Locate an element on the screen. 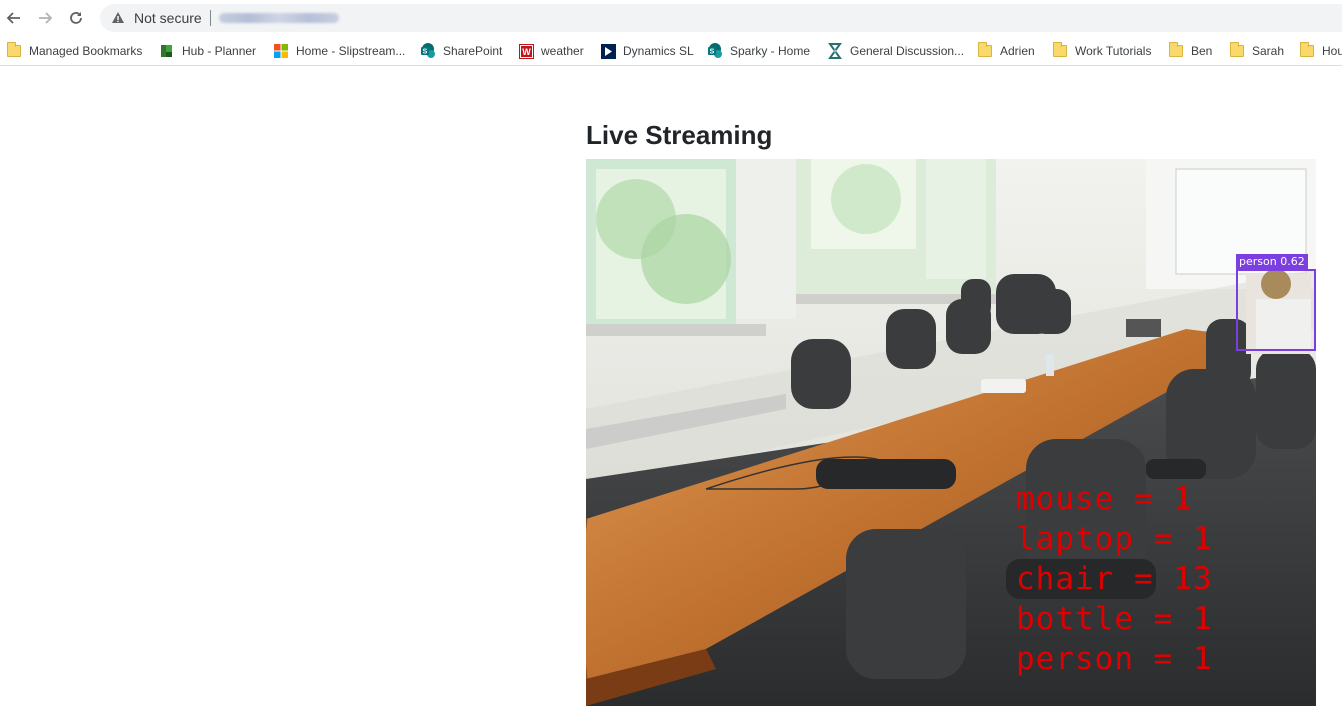 The width and height of the screenshot is (1342, 716). person-detection-label: person 0.62 is located at coordinates (1272, 261).